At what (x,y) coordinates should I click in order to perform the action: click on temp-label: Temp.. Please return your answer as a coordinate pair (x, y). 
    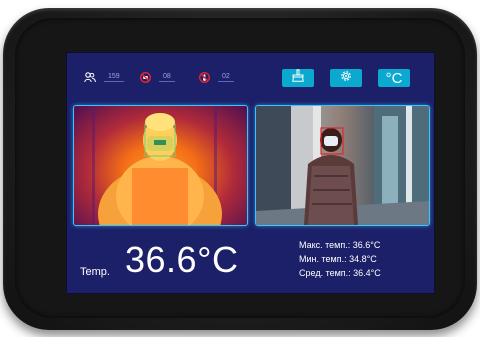
    Looking at the image, I should click on (95, 272).